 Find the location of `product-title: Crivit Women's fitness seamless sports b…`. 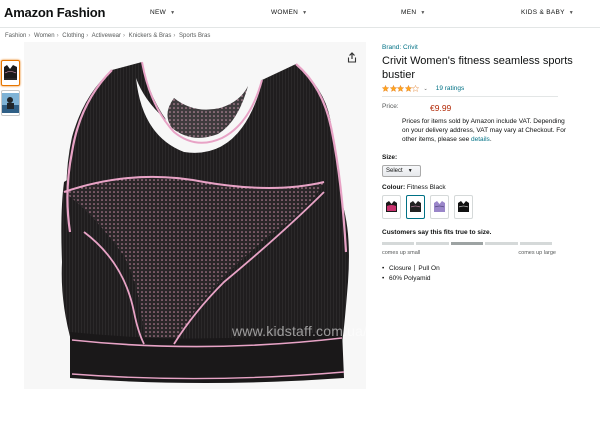

product-title: Crivit Women's fitness seamless sports b… is located at coordinates (477, 68).